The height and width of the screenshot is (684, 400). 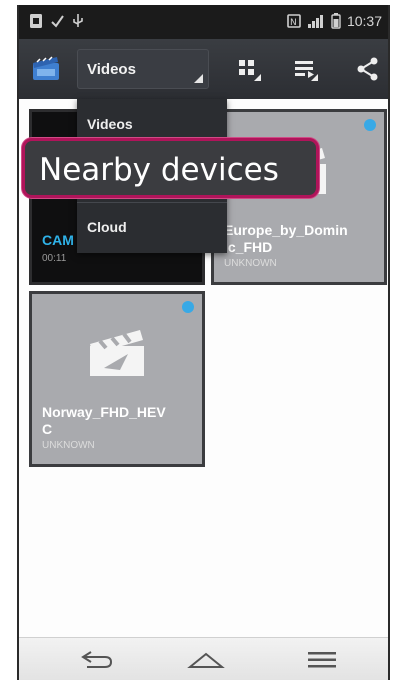 What do you see at coordinates (315, 21) in the screenshot?
I see `signal-icon` at bounding box center [315, 21].